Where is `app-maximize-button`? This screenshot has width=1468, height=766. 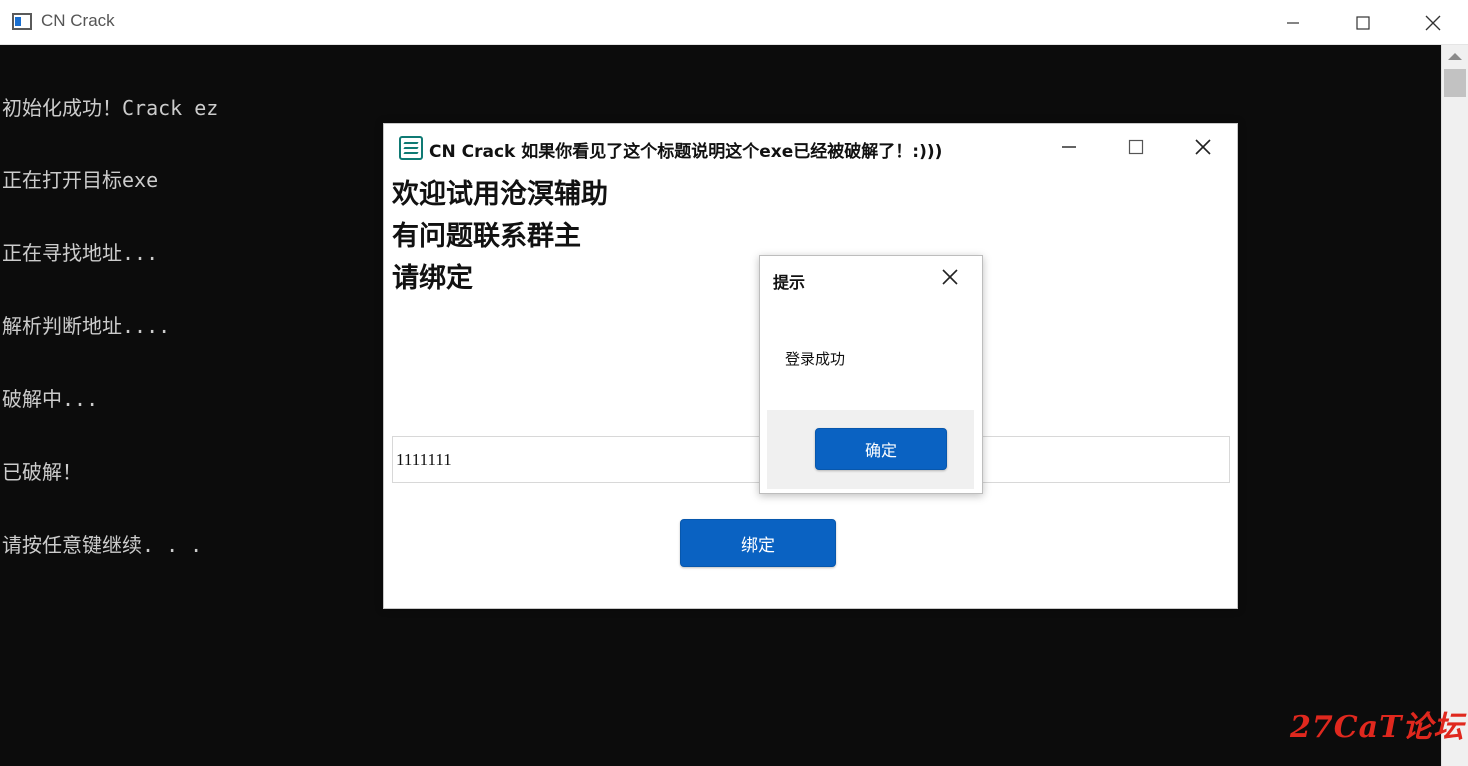
app-maximize-button is located at coordinates (1136, 147).